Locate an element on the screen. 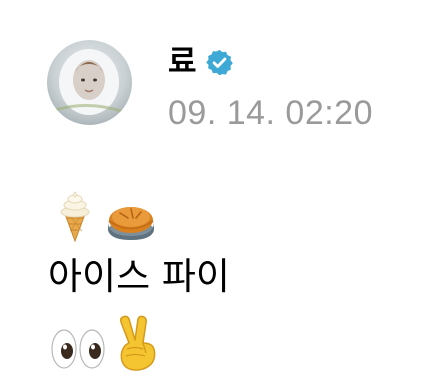  author-header: 료 is located at coordinates (201, 62).